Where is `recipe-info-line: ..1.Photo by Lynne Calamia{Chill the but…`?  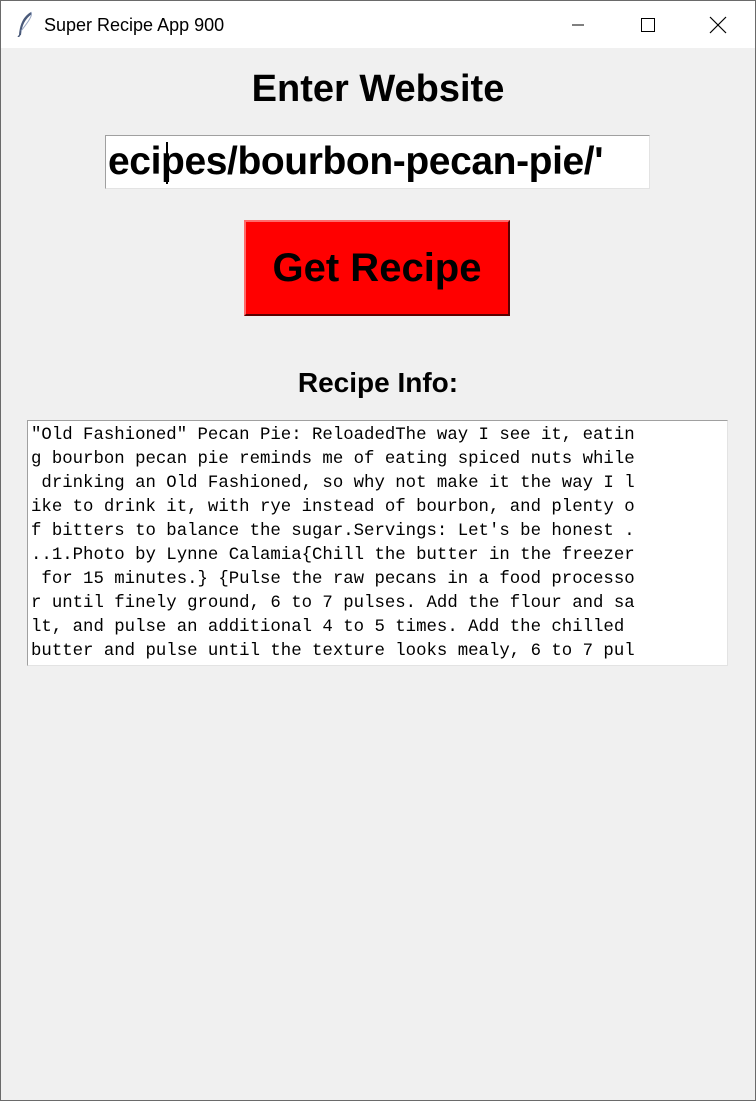
recipe-info-line: ..1.Photo by Lynne Calamia{Chill the but… is located at coordinates (333, 555).